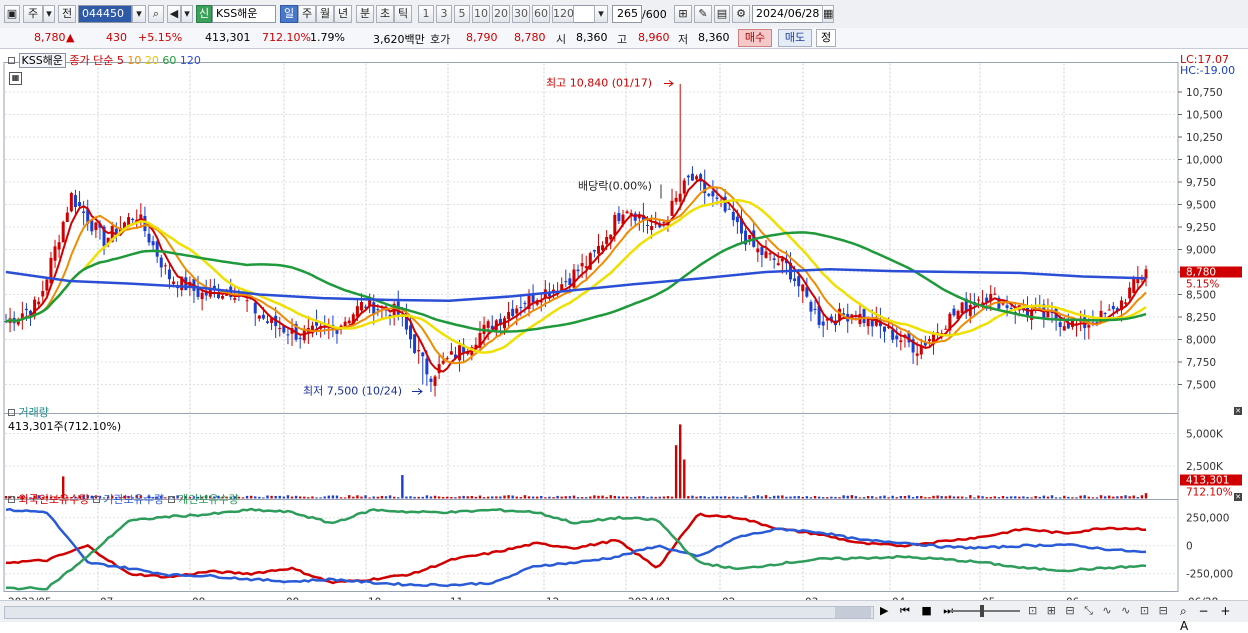 This screenshot has width=1248, height=633. Describe the element at coordinates (627, 14) in the screenshot. I see `count-input: 265` at that location.